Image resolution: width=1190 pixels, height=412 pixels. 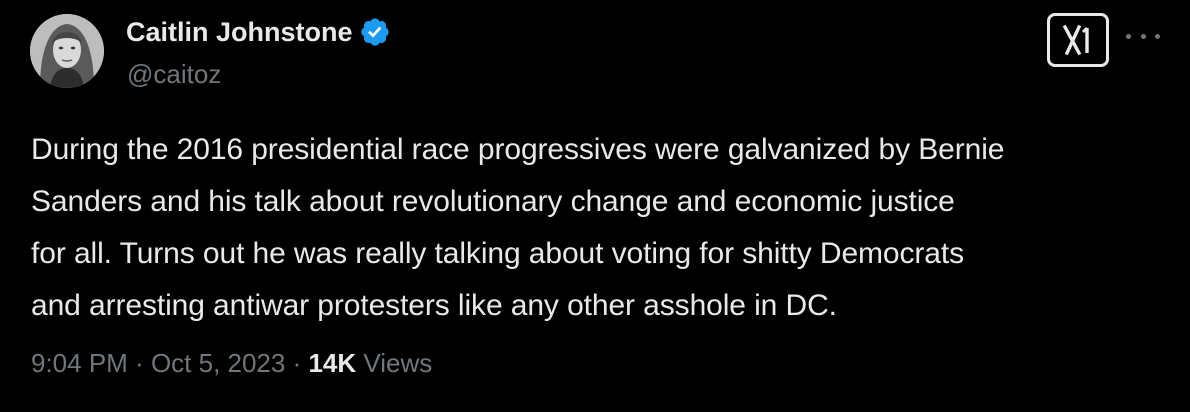 I want to click on views-label: Views, so click(x=394, y=363).